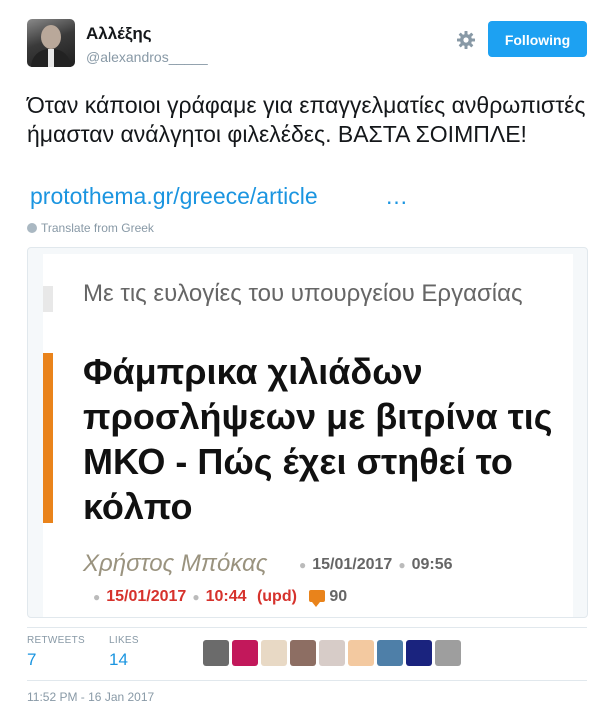 This screenshot has width=607, height=718. I want to click on gear-icon, so click(466, 40).